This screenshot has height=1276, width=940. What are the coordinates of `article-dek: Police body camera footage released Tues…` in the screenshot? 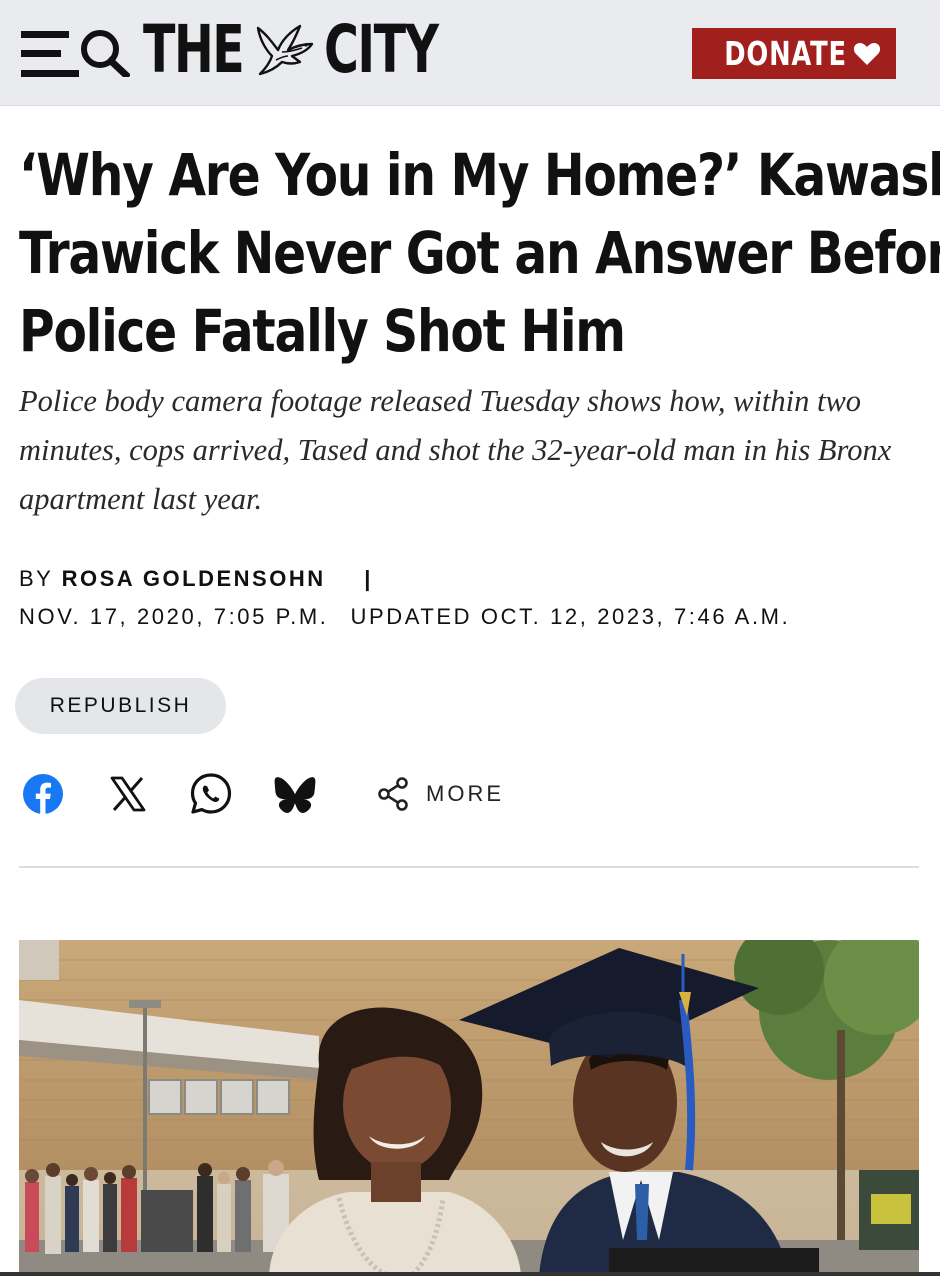 It's located at (455, 450).